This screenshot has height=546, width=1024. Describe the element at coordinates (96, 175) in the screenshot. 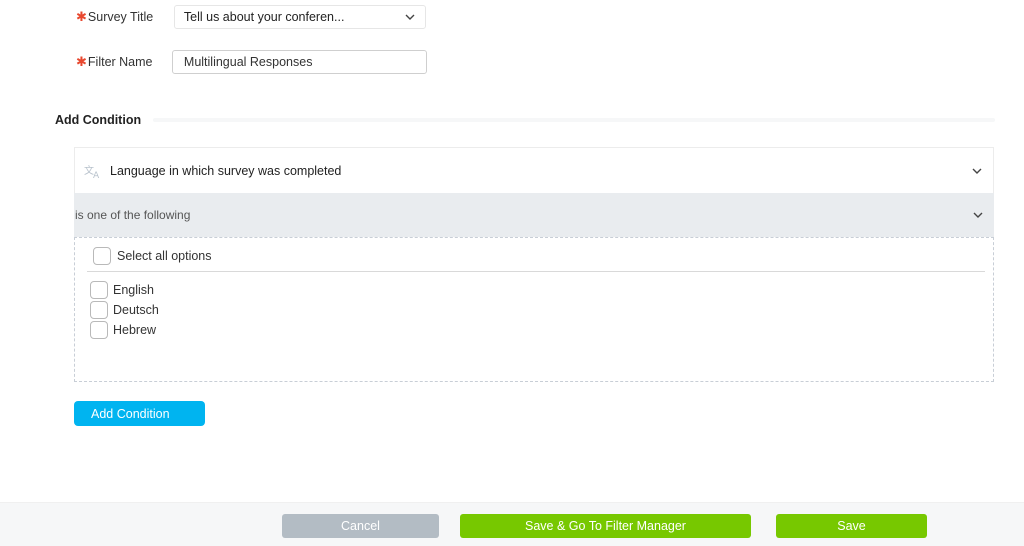

I see `svg-text: A` at that location.